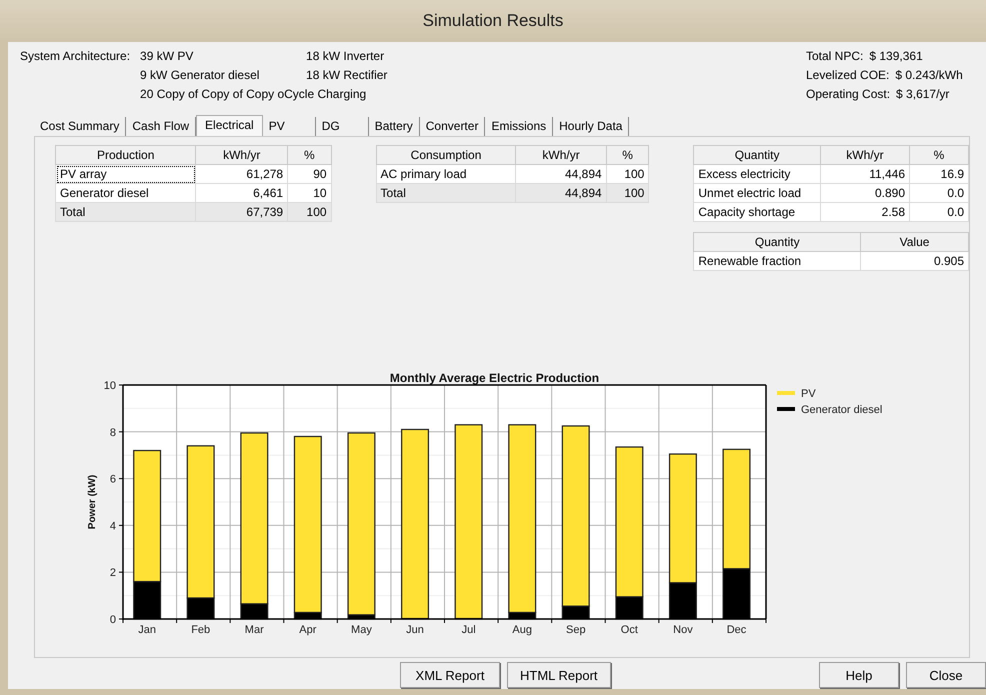  Describe the element at coordinates (113, 432) in the screenshot. I see `axis-tick-label: 8` at that location.